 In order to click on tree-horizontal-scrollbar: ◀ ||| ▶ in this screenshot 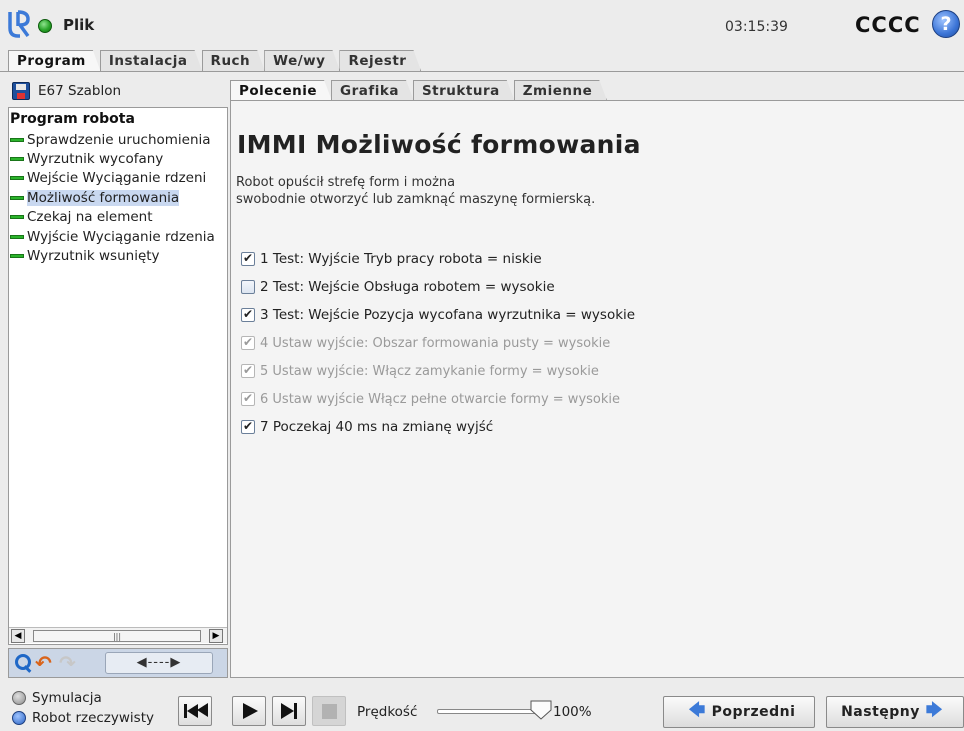, I will do `click(118, 635)`.